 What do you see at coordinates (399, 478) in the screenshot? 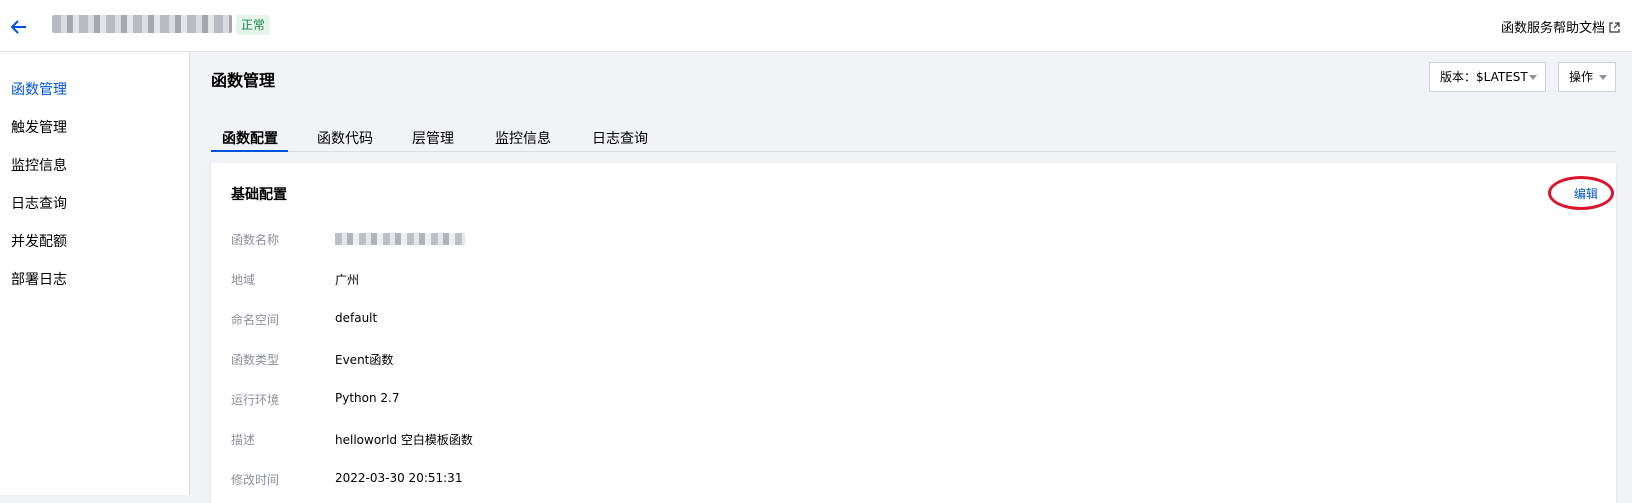
I see `row-value-modified-time: 2022-03-30 20:51:31` at bounding box center [399, 478].